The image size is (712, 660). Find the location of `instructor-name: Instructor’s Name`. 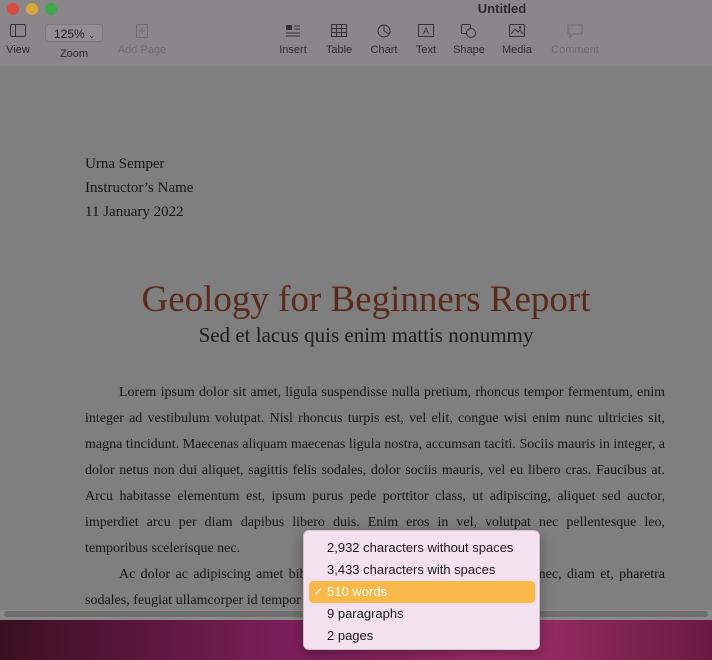

instructor-name: Instructor’s Name is located at coordinates (139, 188).